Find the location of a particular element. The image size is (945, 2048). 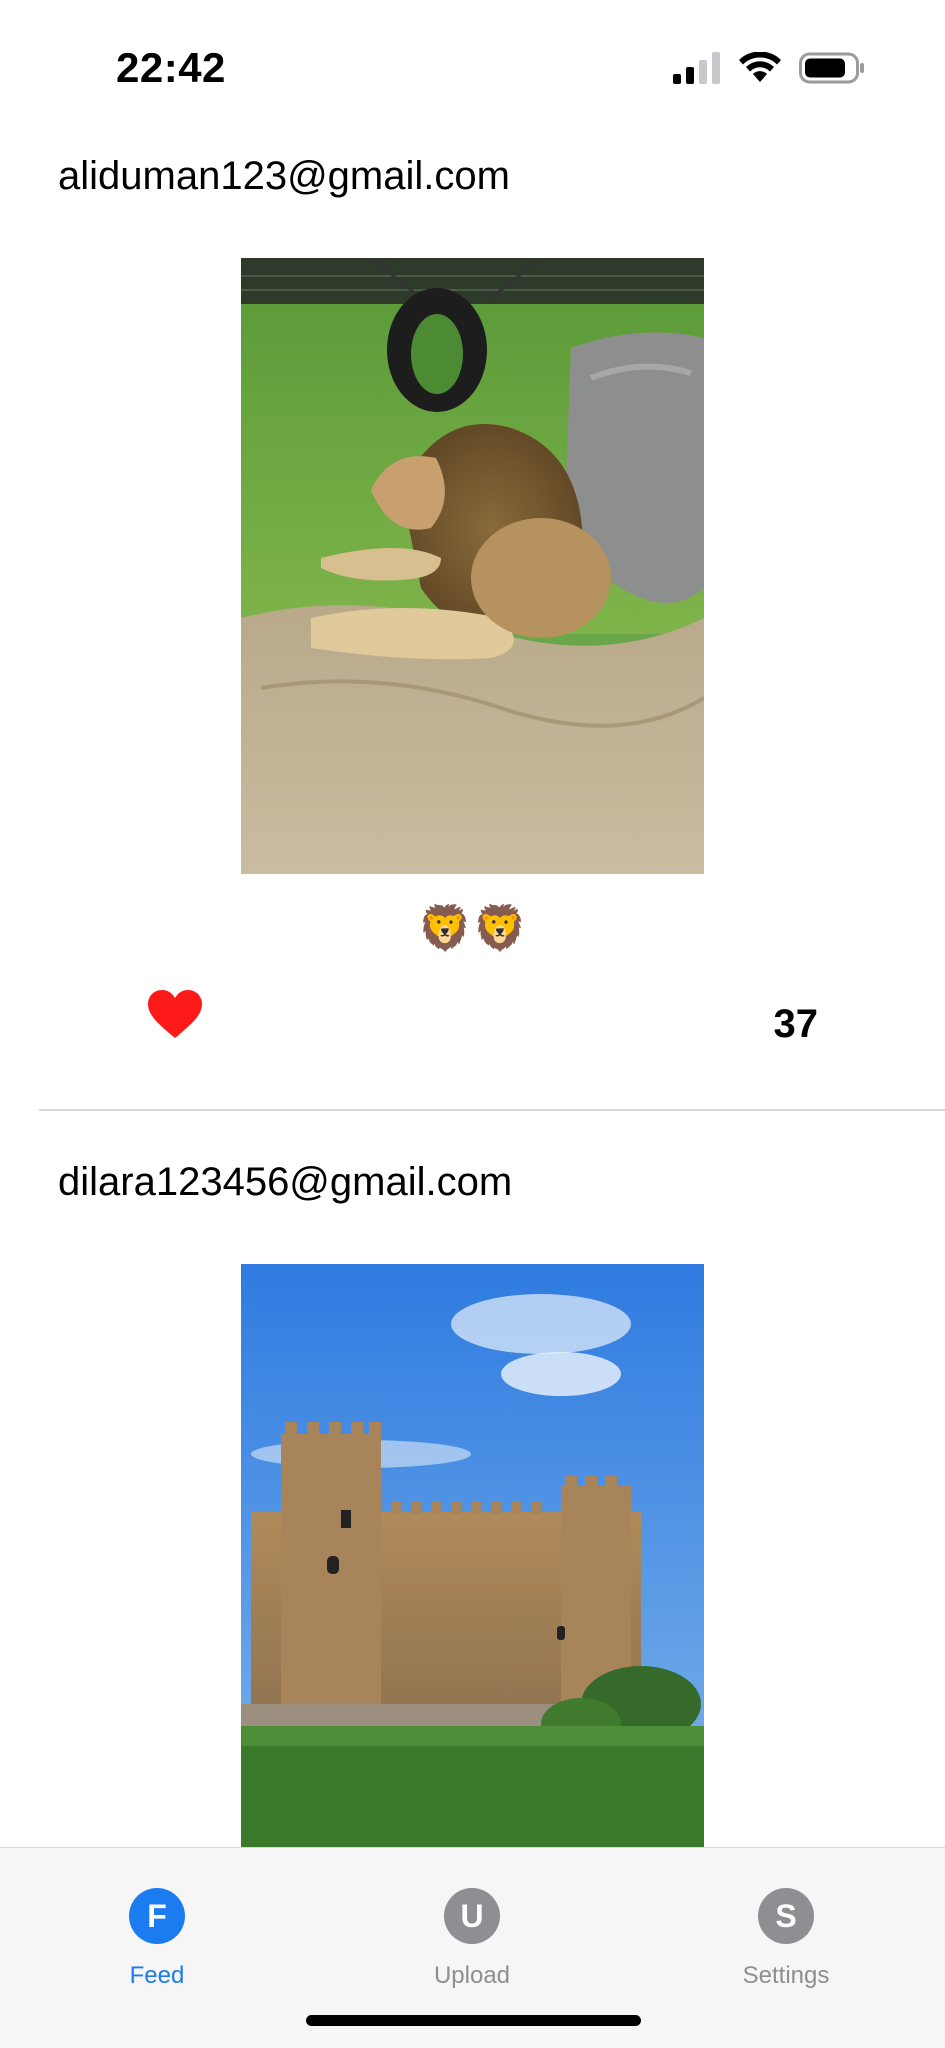

tab-feed: F Feed is located at coordinates (157, 1939).